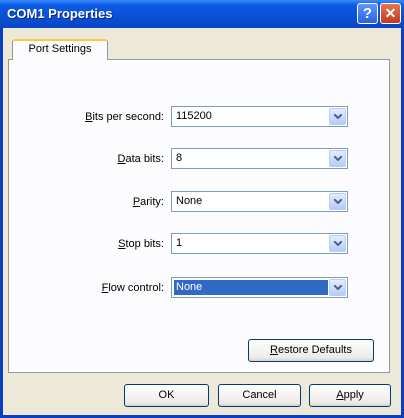 Image resolution: width=404 pixels, height=418 pixels. What do you see at coordinates (140, 159) in the screenshot?
I see `data-bits-label: Data bits:` at bounding box center [140, 159].